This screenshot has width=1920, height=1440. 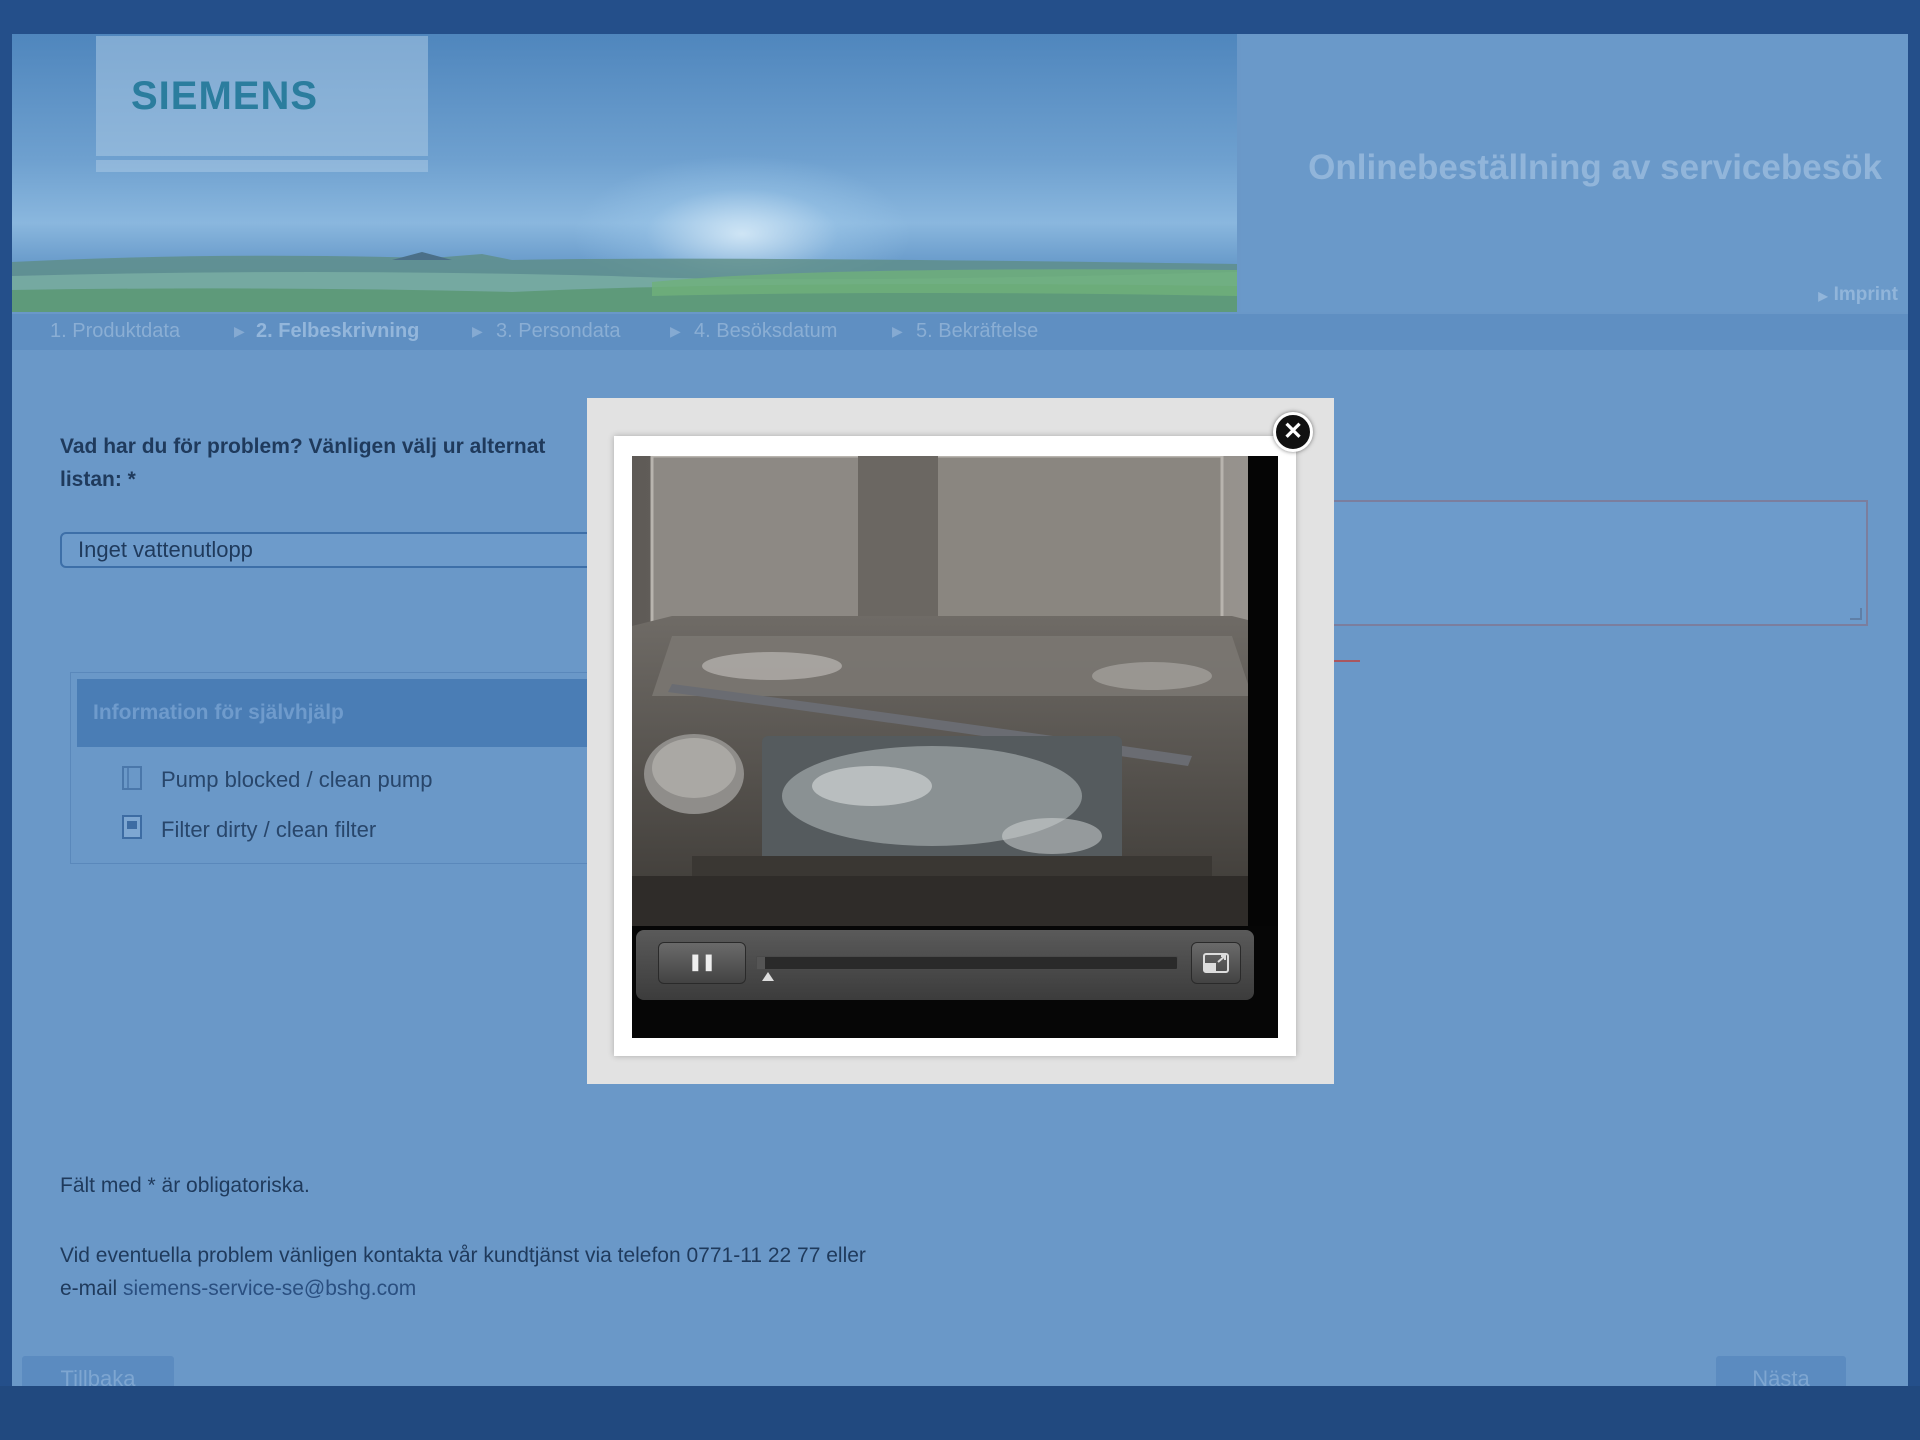 I want to click on email-link: siemens-service-se@bshg.com, so click(x=269, y=1288).